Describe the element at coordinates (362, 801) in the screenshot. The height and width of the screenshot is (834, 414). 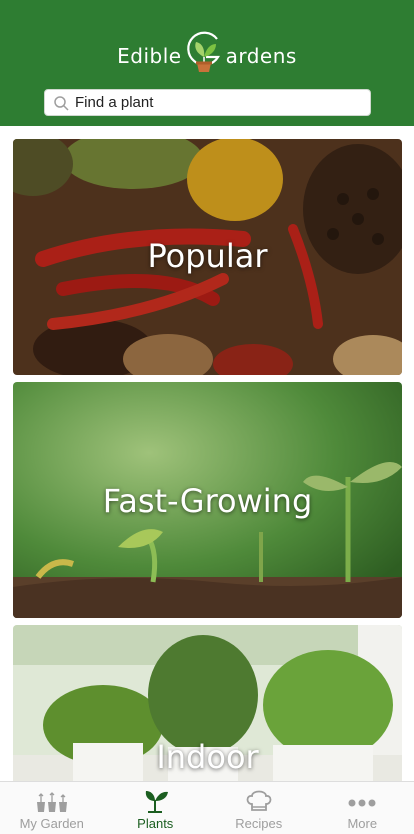
I see `more-dots-icon` at that location.